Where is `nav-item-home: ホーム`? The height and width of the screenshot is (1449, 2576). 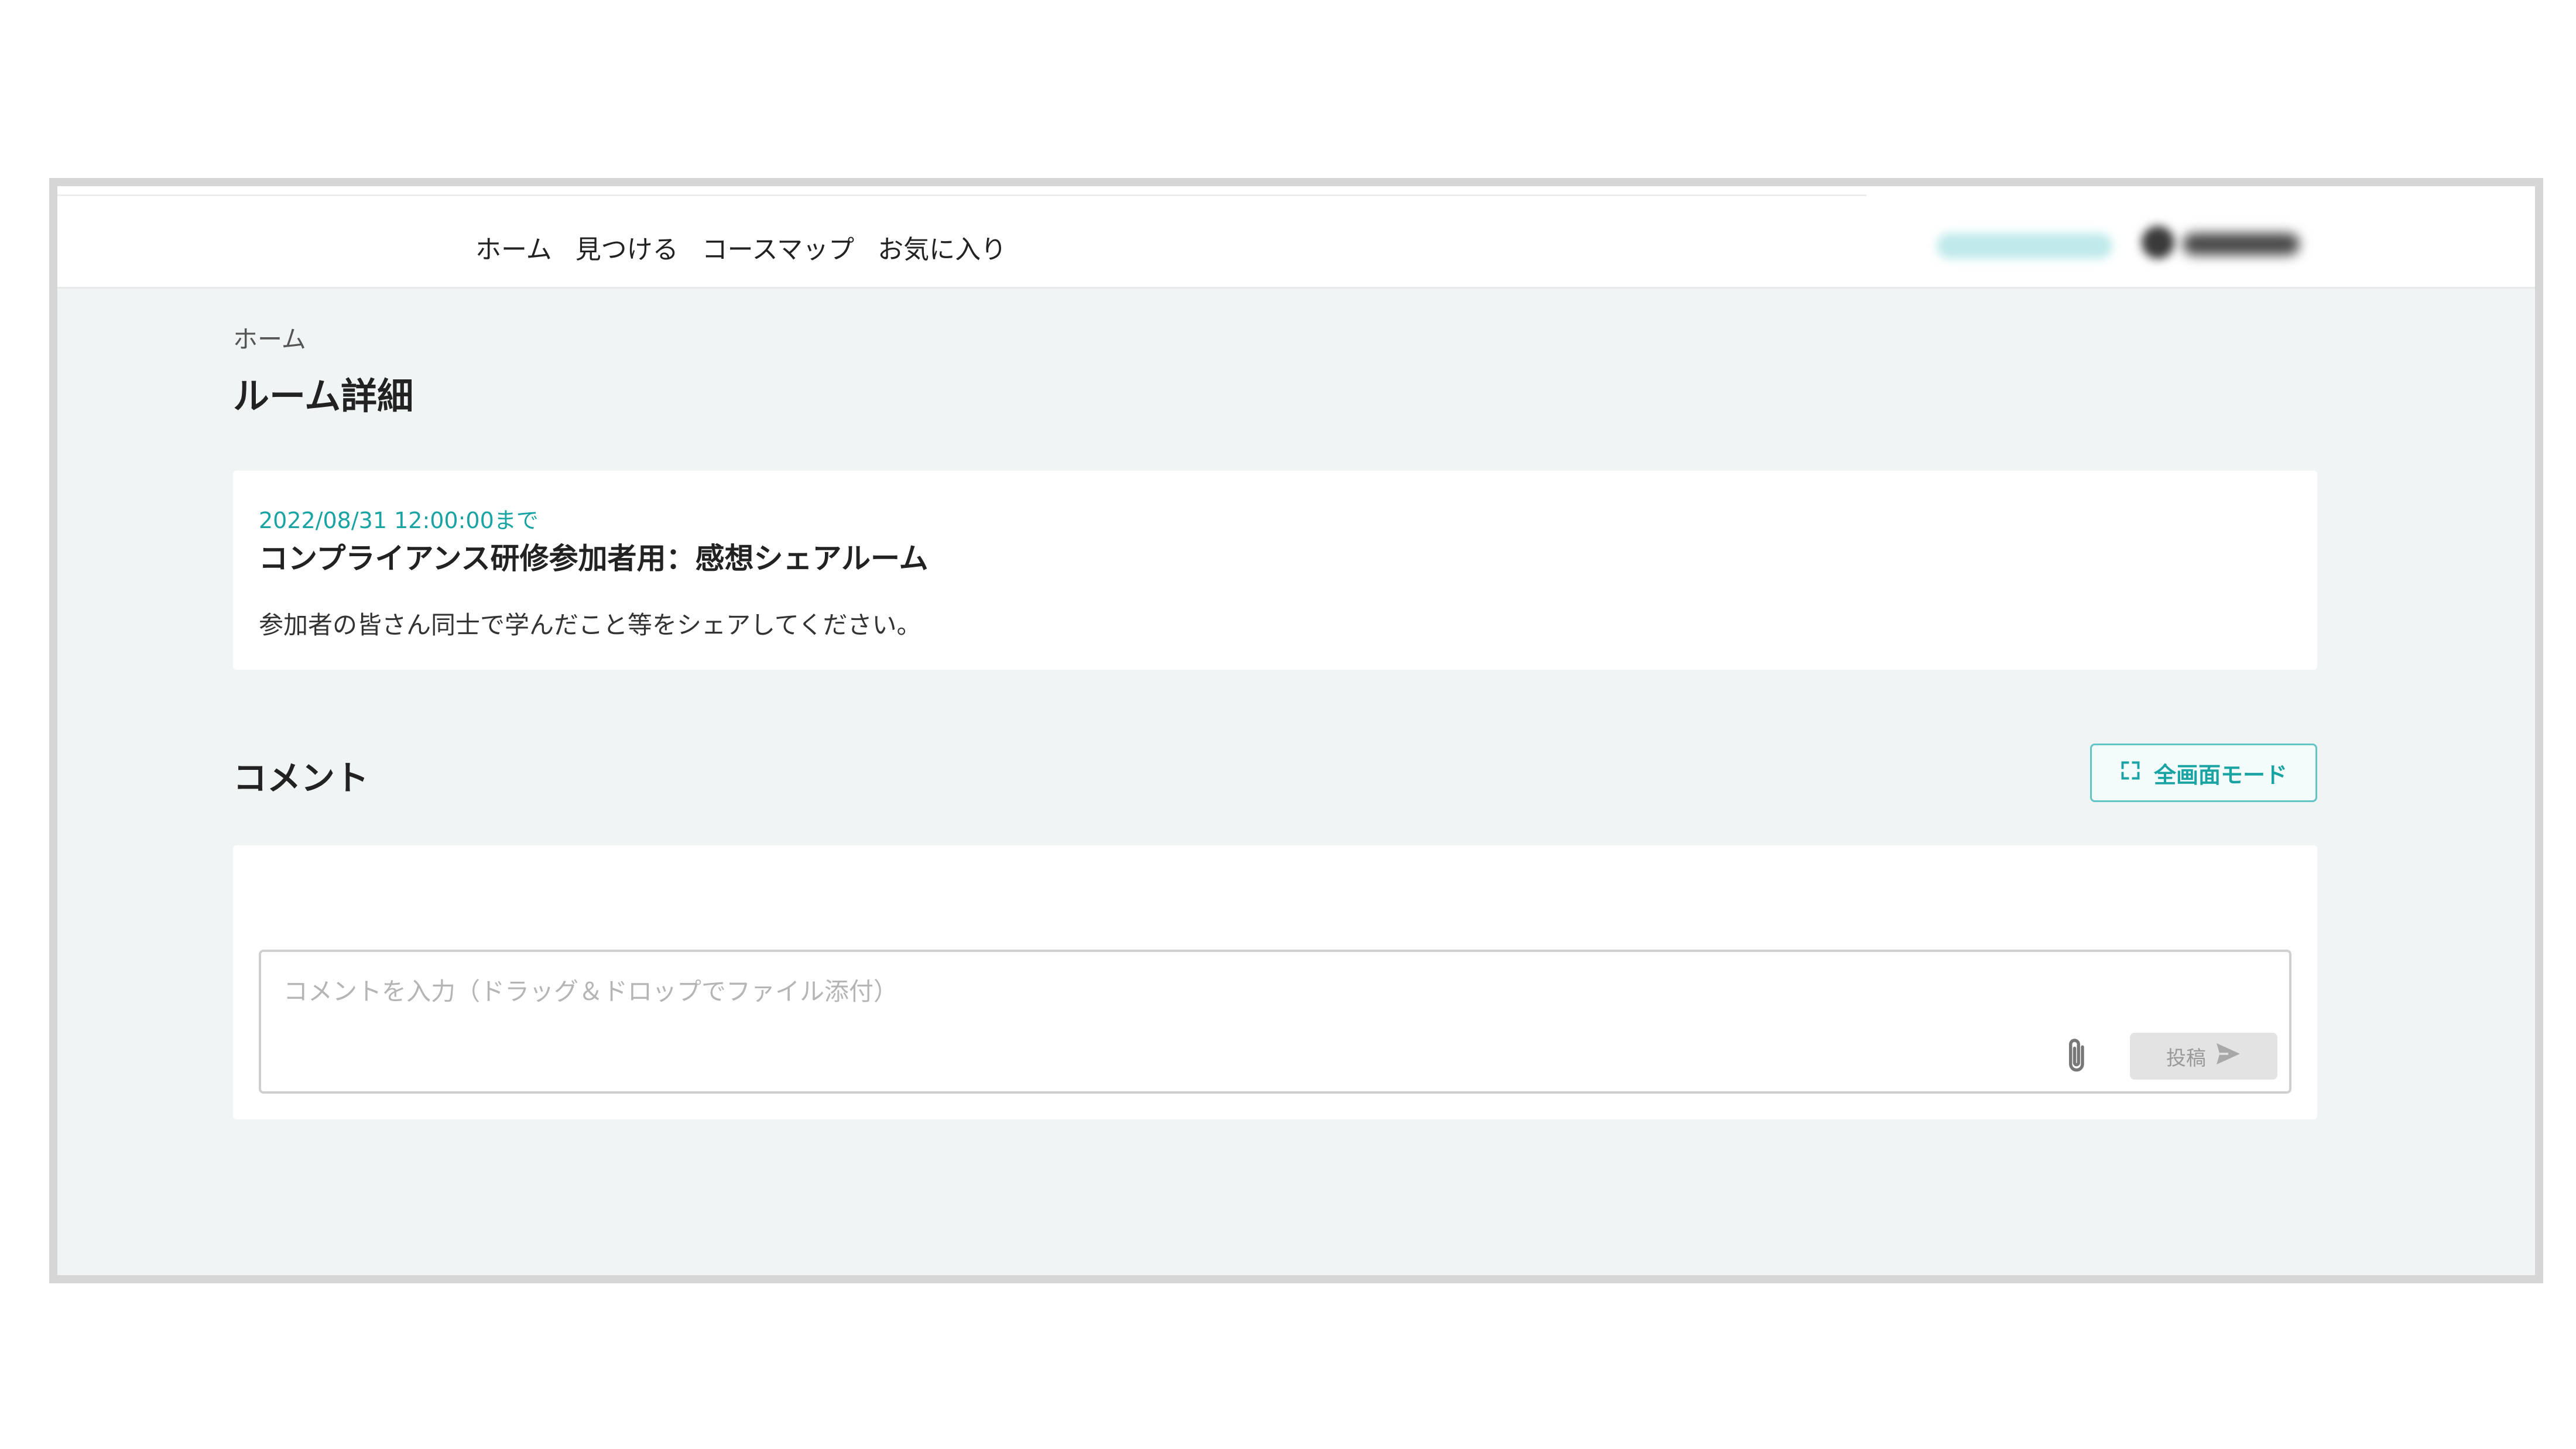 nav-item-home: ホーム is located at coordinates (513, 247).